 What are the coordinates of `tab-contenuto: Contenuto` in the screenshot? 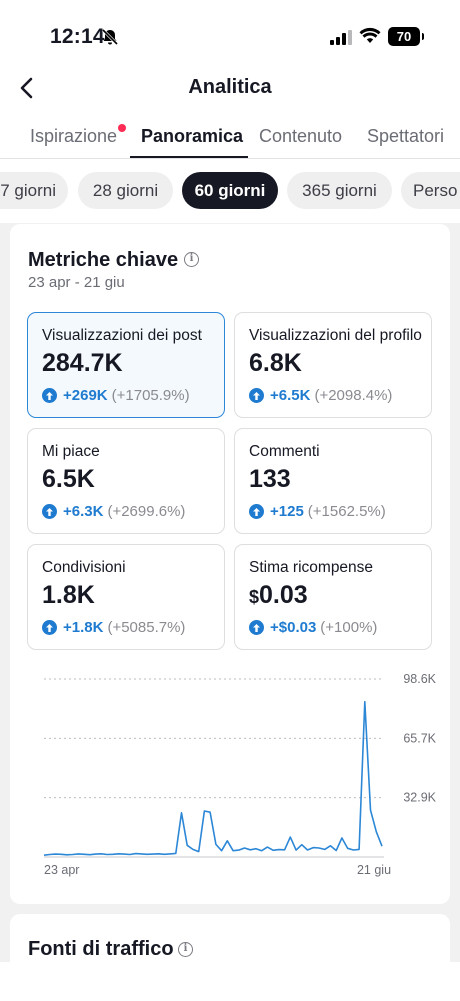 It's located at (300, 136).